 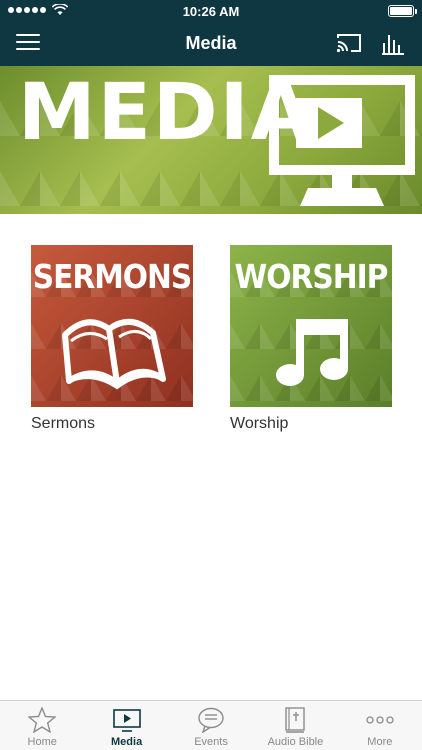 What do you see at coordinates (380, 725) in the screenshot?
I see `tab-more: More` at bounding box center [380, 725].